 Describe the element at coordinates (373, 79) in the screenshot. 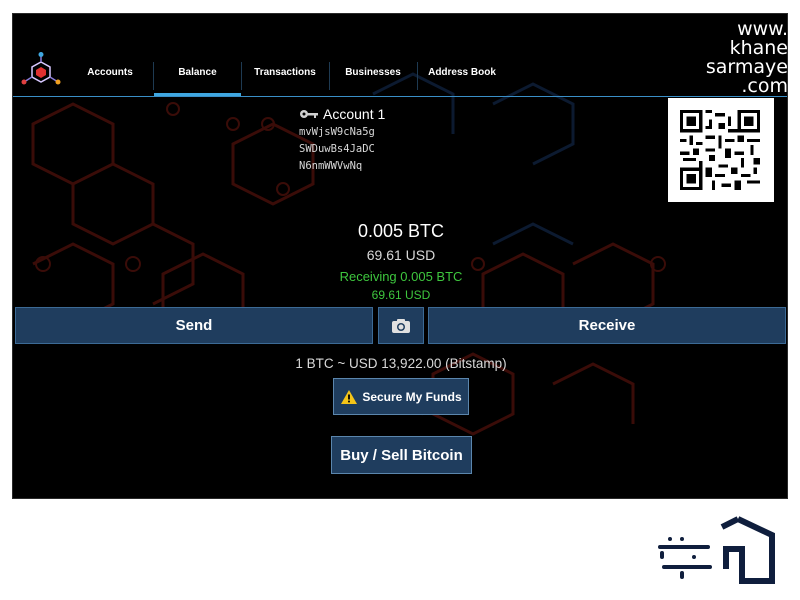

I see `tab-businesses: Businesses` at that location.